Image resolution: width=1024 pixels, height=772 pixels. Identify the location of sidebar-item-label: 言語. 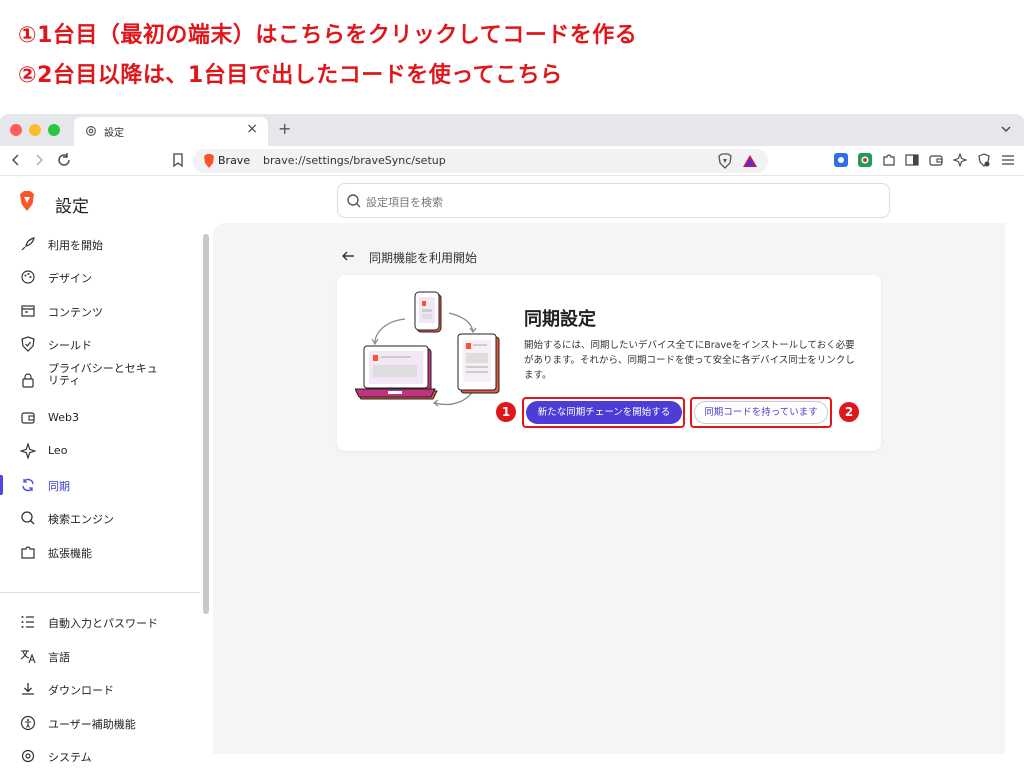
(59, 657).